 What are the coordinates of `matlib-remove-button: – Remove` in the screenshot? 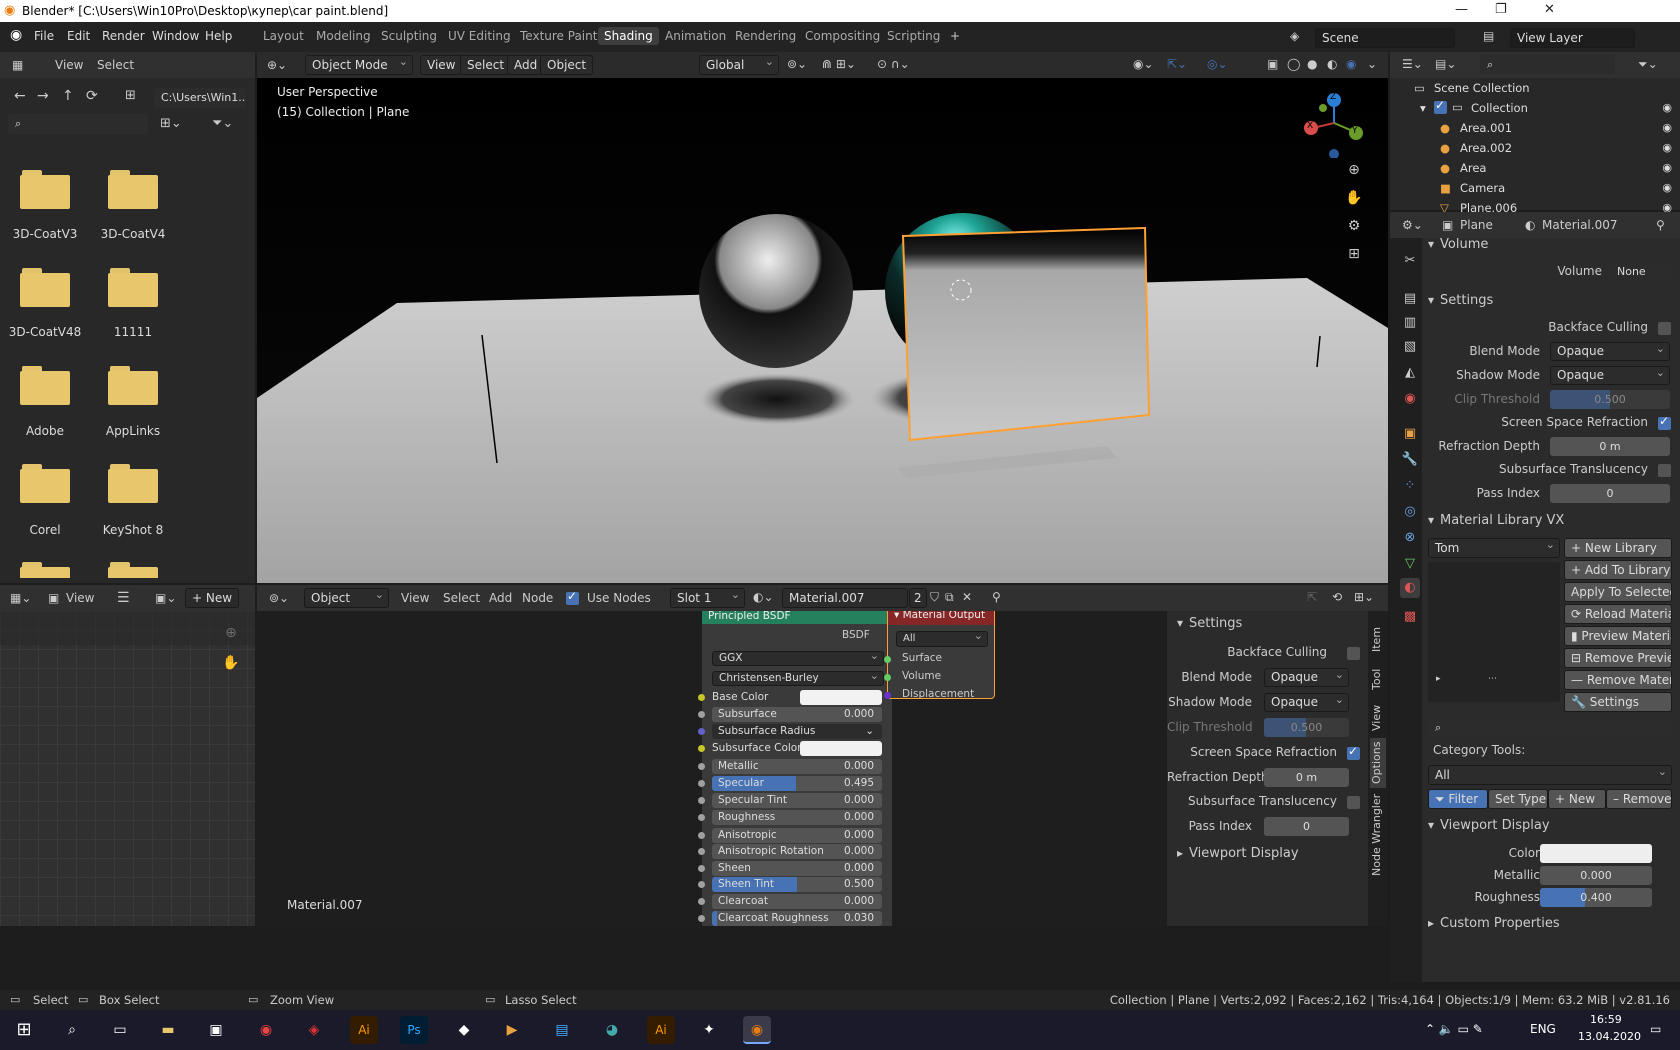 It's located at (1639, 799).